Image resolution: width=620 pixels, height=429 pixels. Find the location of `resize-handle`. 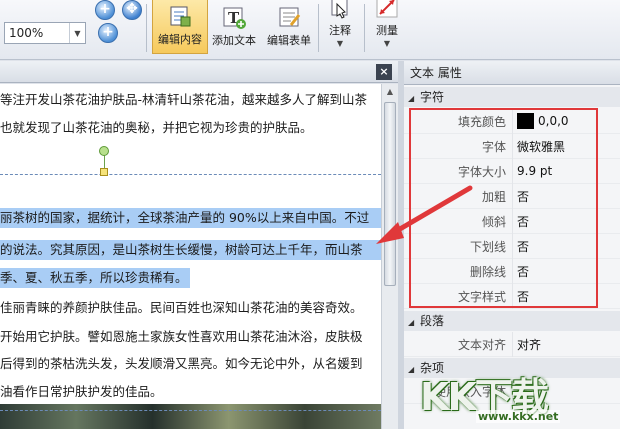

resize-handle is located at coordinates (104, 172).